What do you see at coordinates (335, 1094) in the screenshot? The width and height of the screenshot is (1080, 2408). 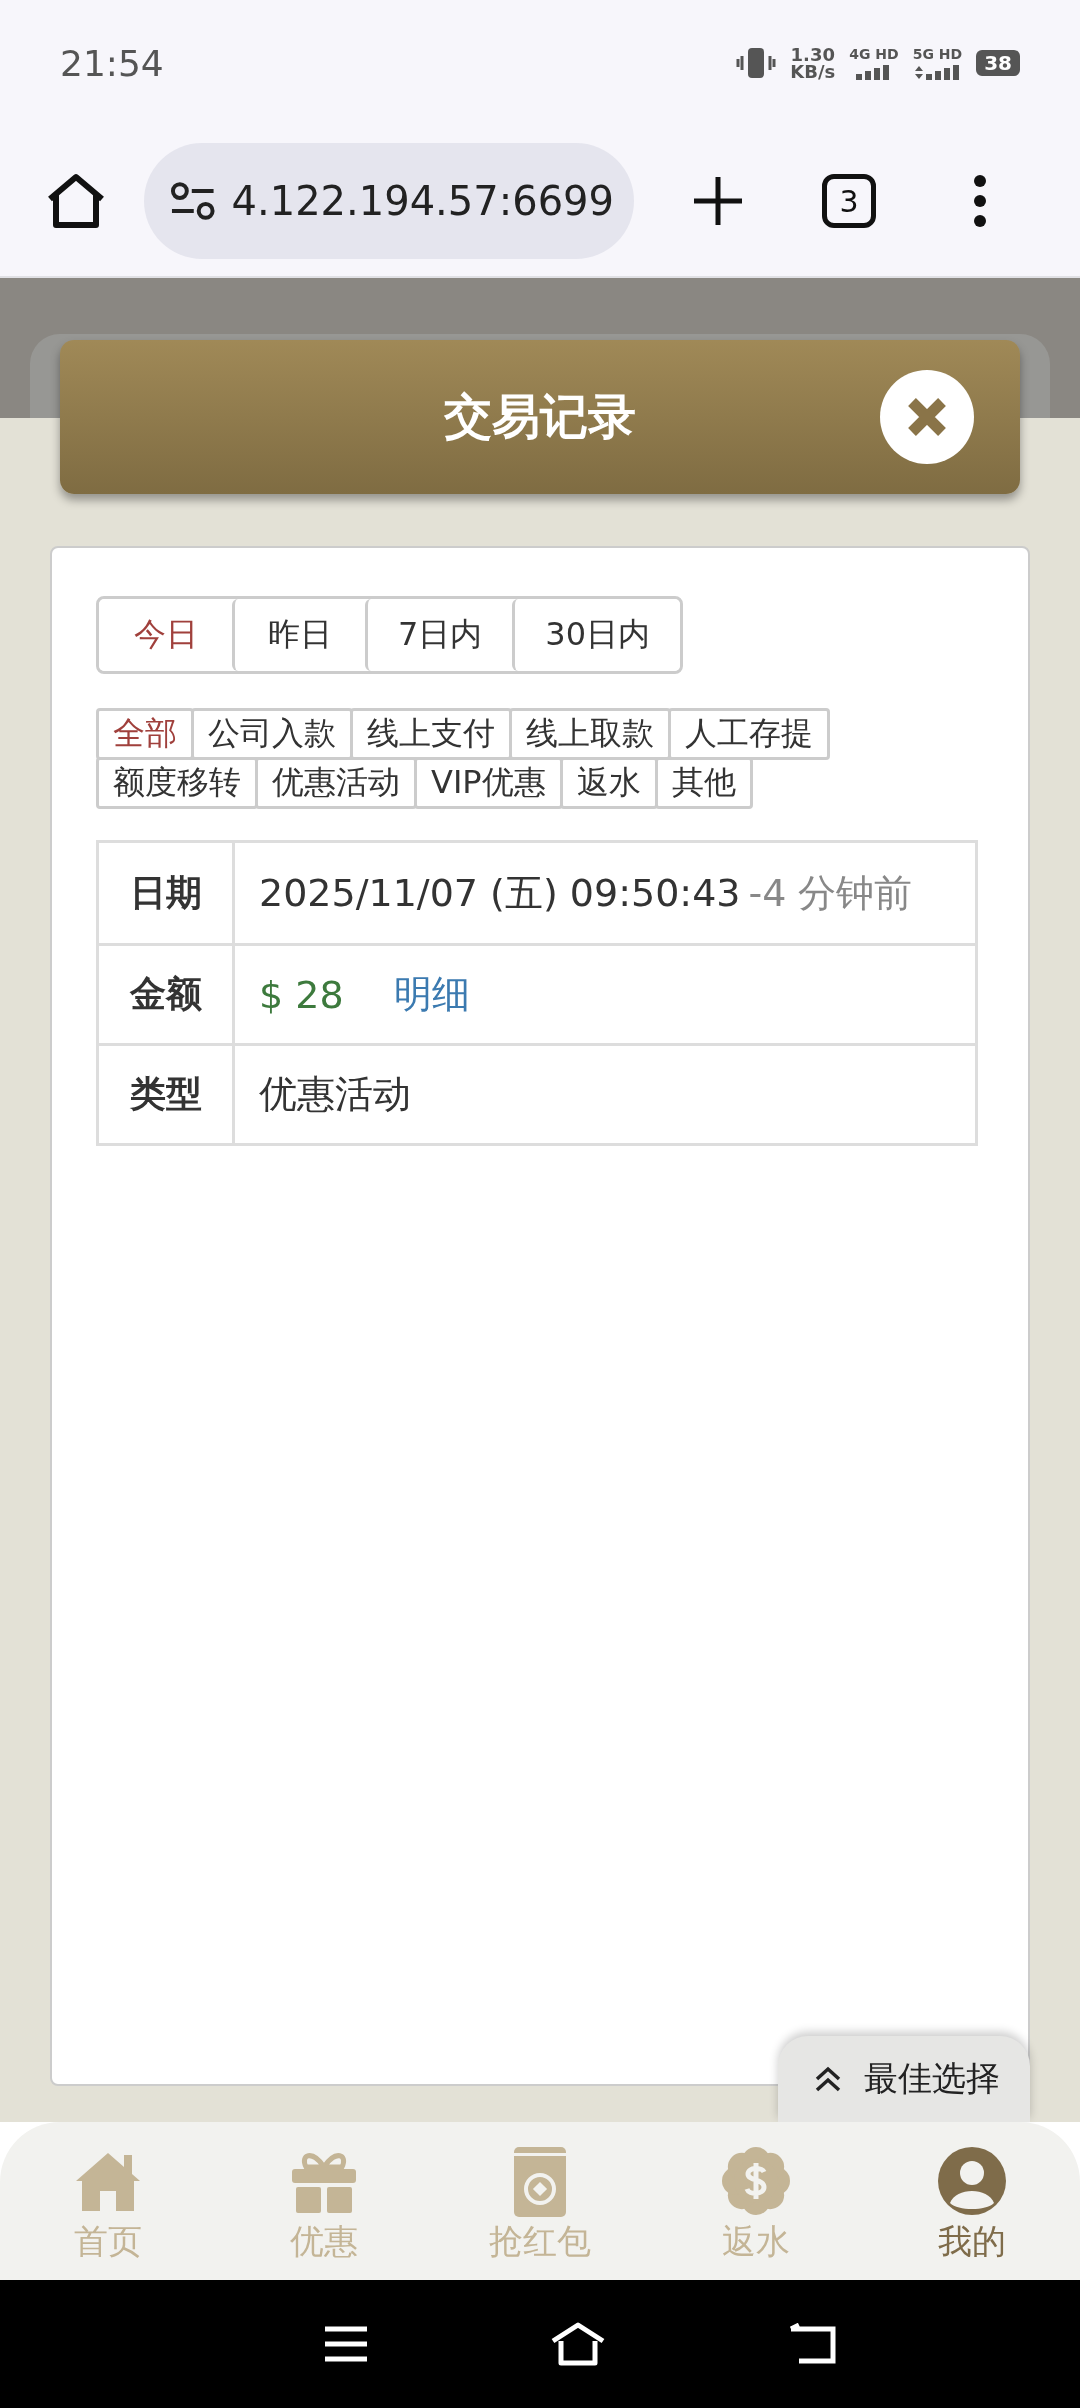 I see `type-value: 优惠活动` at bounding box center [335, 1094].